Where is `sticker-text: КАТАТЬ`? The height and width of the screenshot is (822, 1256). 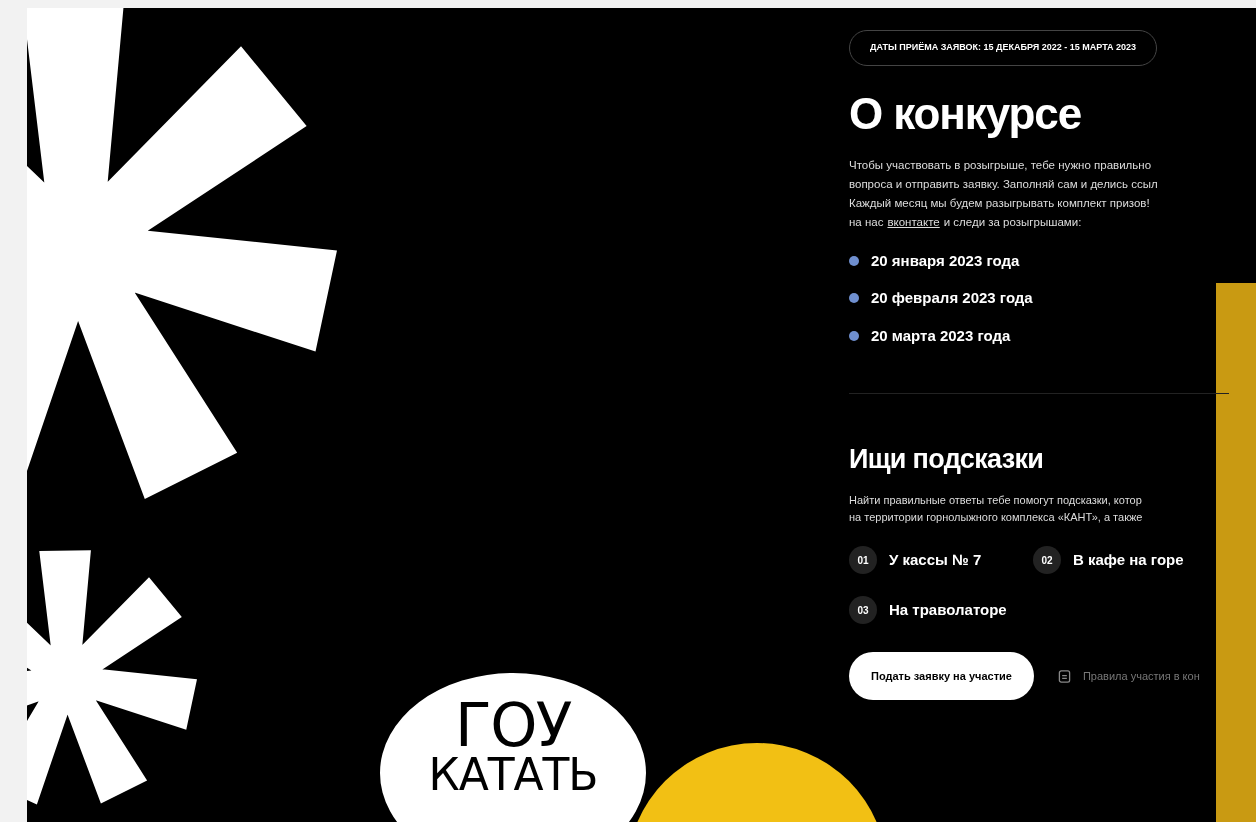
sticker-text: КАТАТЬ is located at coordinates (513, 775).